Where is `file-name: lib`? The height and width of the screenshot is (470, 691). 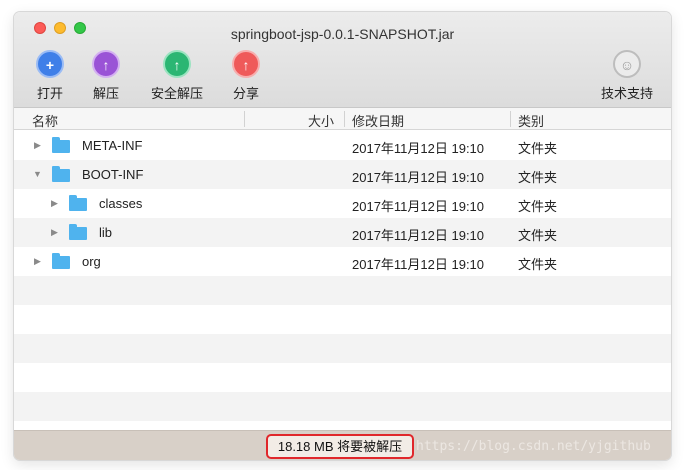 file-name: lib is located at coordinates (106, 232).